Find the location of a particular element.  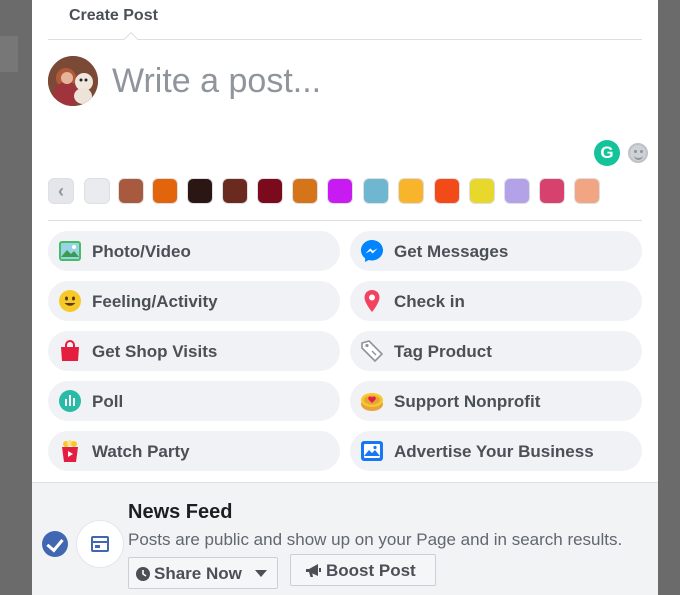

background-swatch-peach is located at coordinates (587, 191).